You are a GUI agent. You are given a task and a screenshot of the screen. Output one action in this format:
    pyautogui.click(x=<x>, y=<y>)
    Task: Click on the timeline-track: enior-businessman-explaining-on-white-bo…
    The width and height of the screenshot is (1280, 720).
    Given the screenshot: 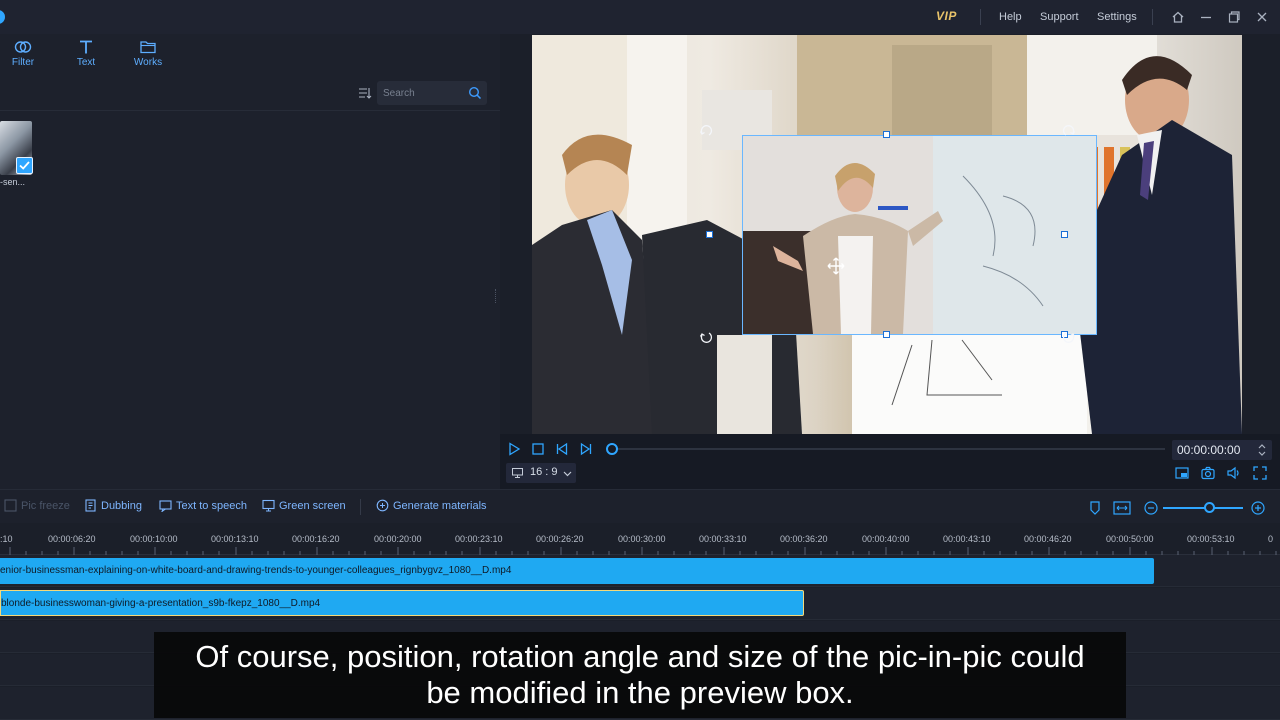 What is the action you would take?
    pyautogui.click(x=640, y=571)
    